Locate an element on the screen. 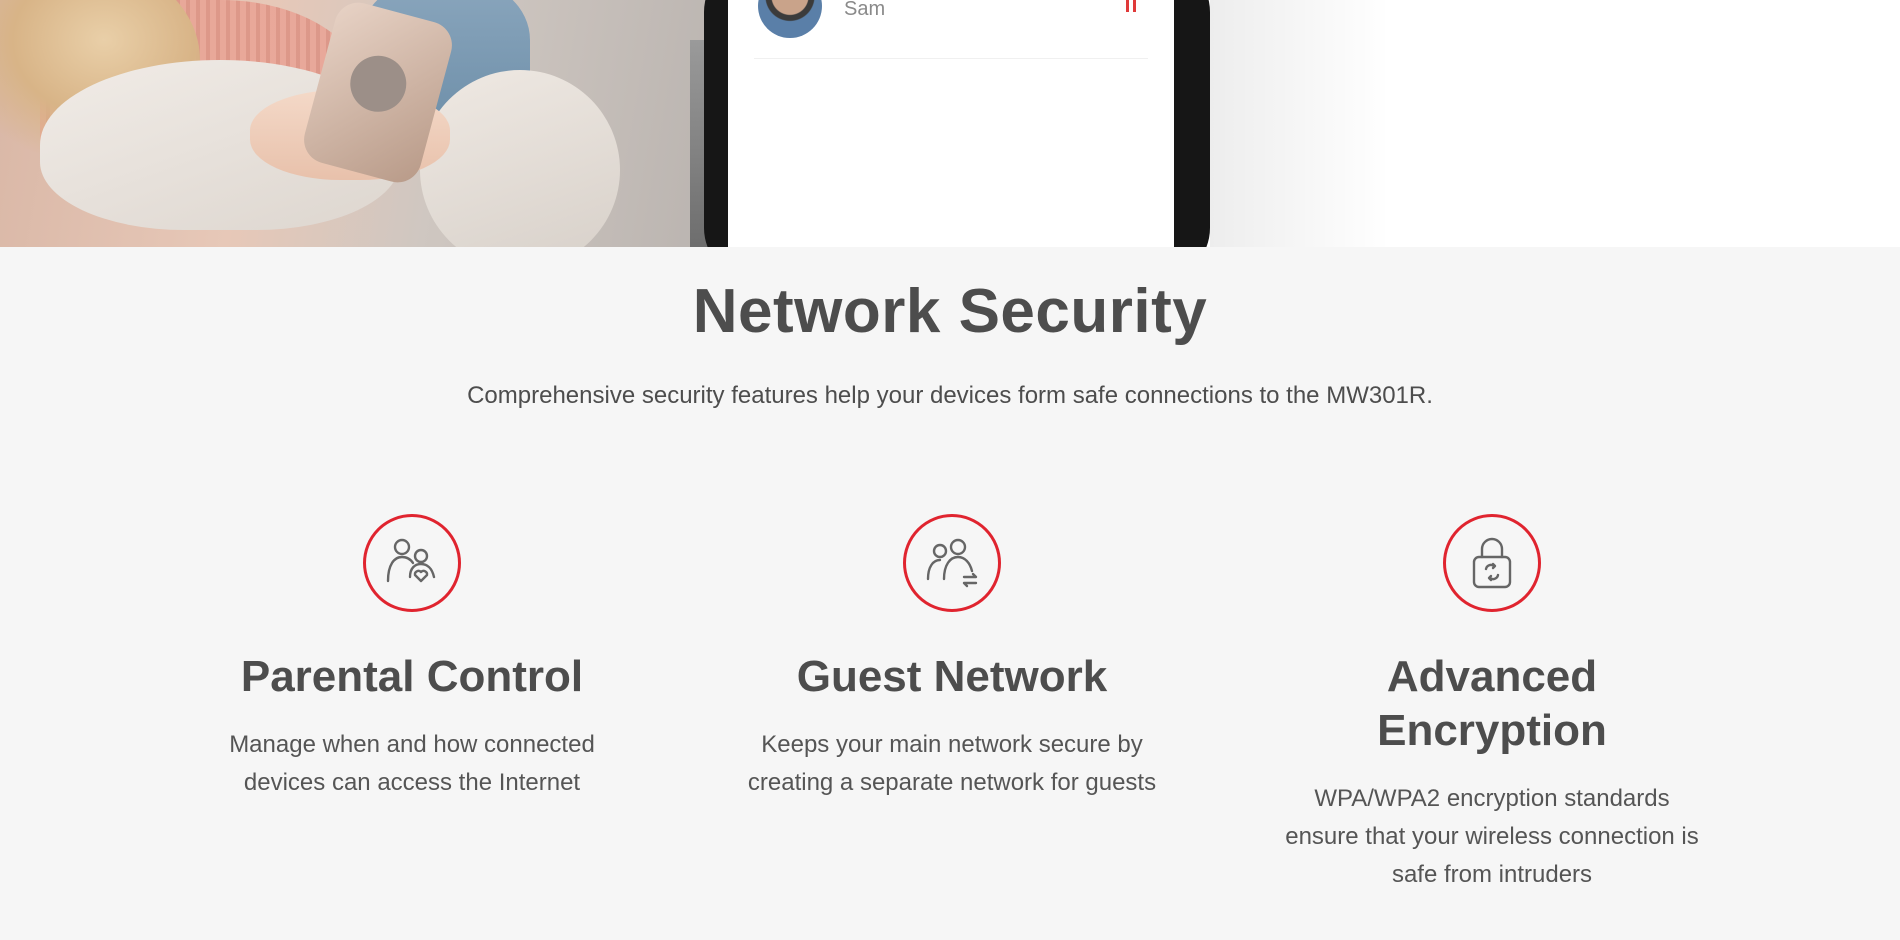 The image size is (1900, 940). contact-name: Sam is located at coordinates (865, 10).